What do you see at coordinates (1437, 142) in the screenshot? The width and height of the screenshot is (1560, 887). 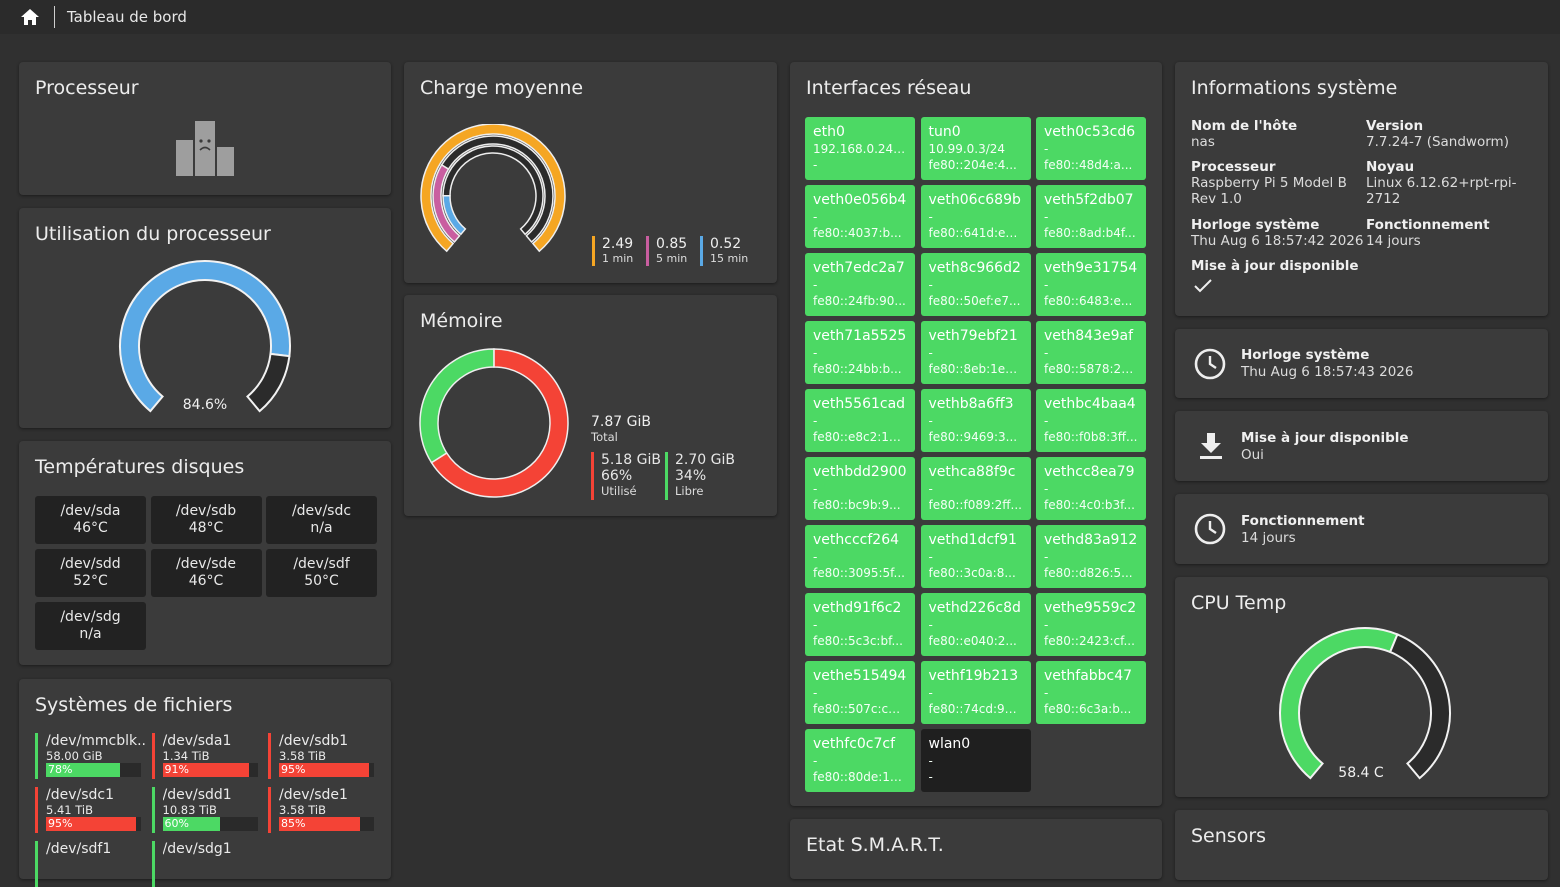 I see `version-value: 7.7.24-7 (Sandworm)` at bounding box center [1437, 142].